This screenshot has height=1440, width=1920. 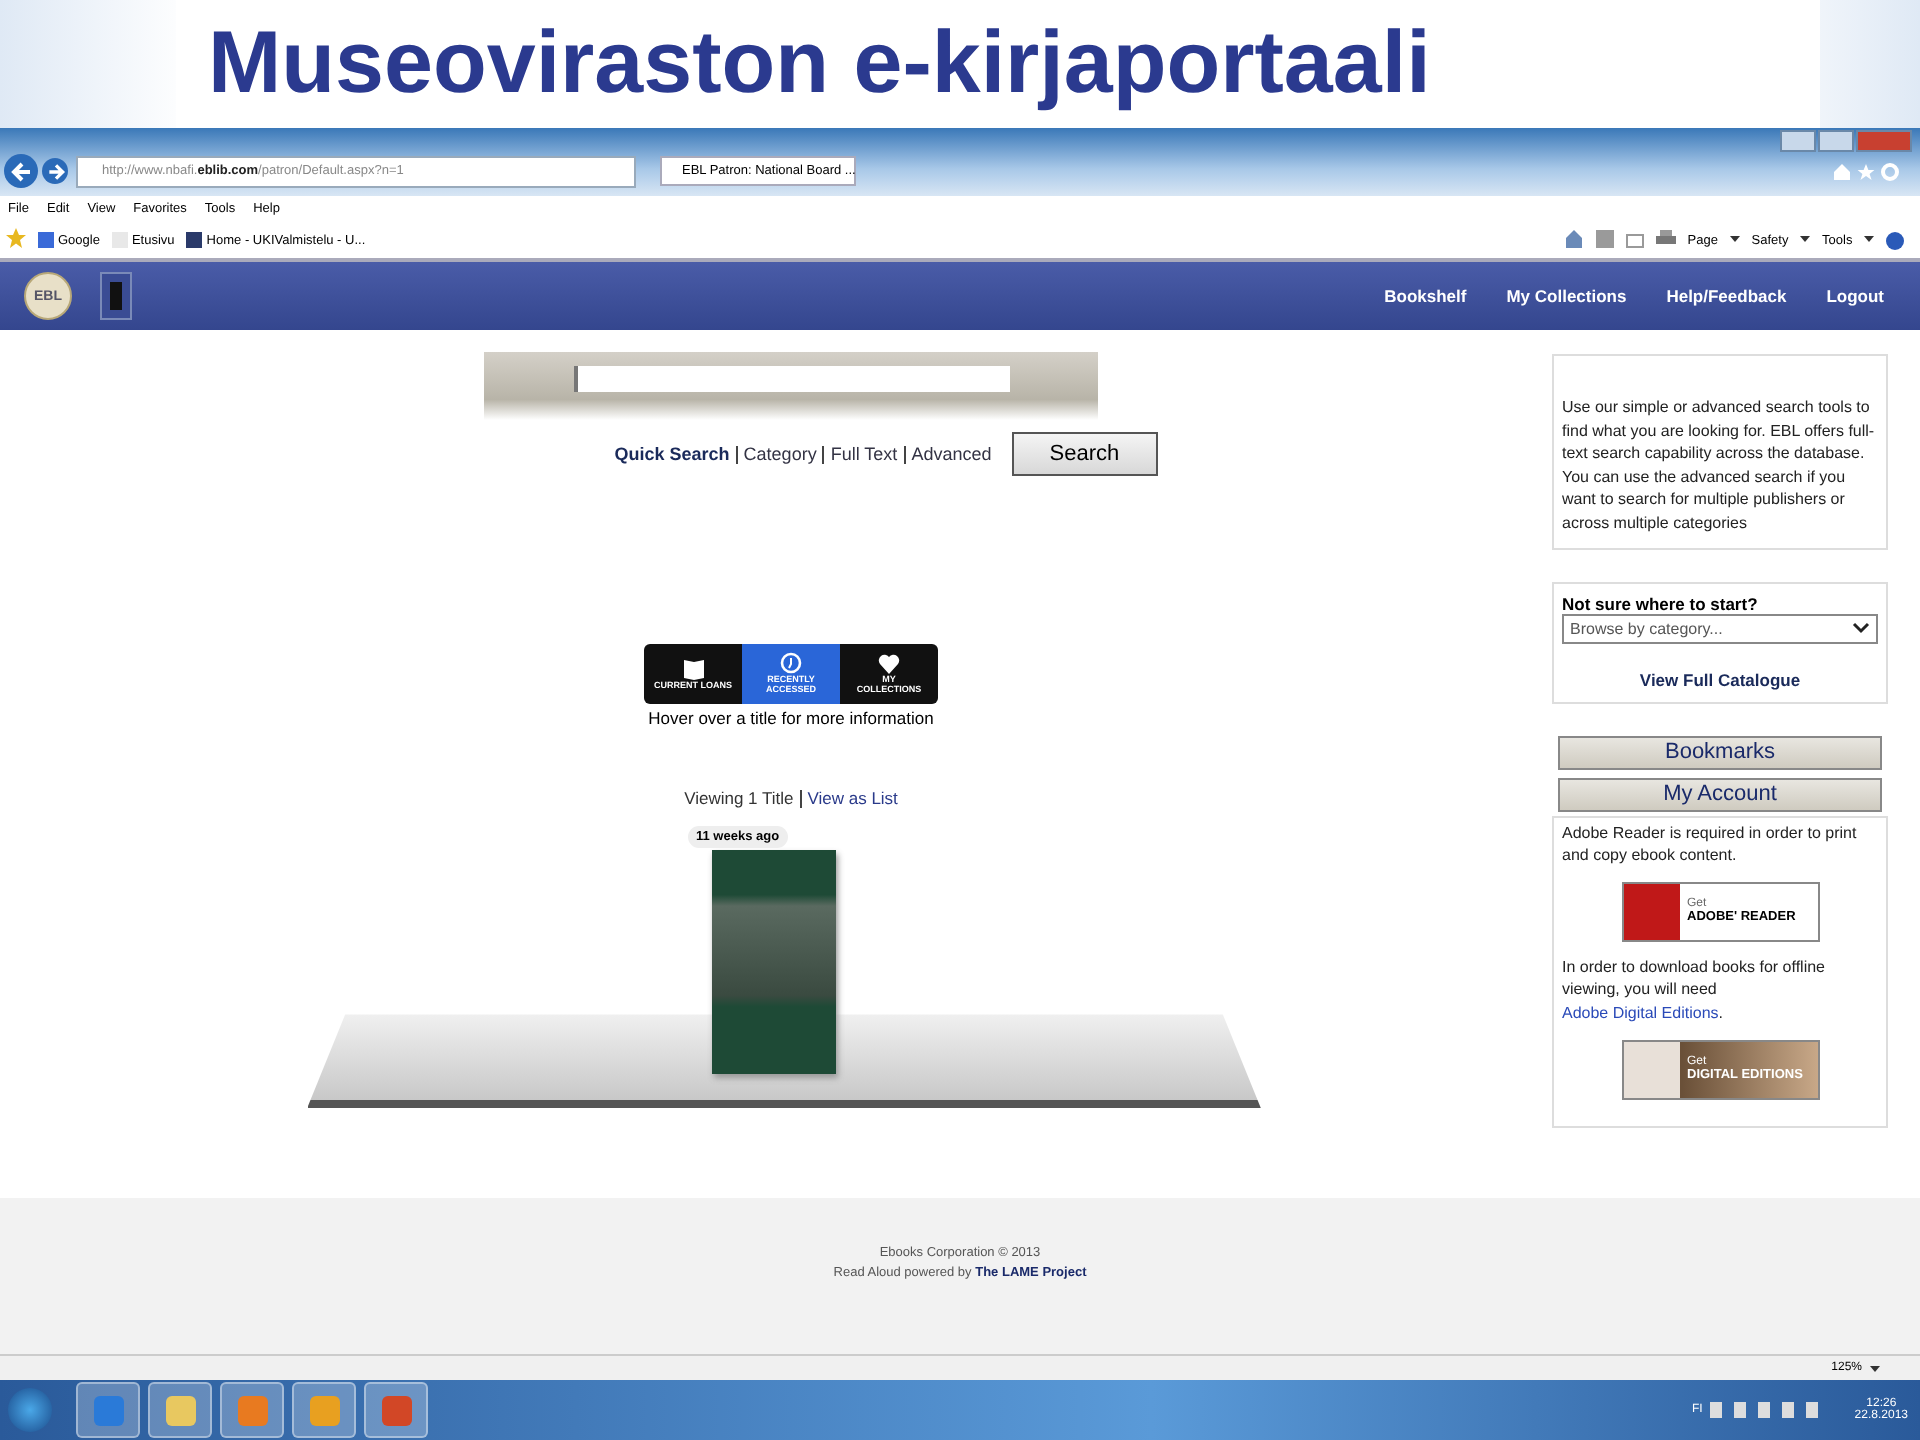 I want to click on search-mode-link: Advanced, so click(x=951, y=453).